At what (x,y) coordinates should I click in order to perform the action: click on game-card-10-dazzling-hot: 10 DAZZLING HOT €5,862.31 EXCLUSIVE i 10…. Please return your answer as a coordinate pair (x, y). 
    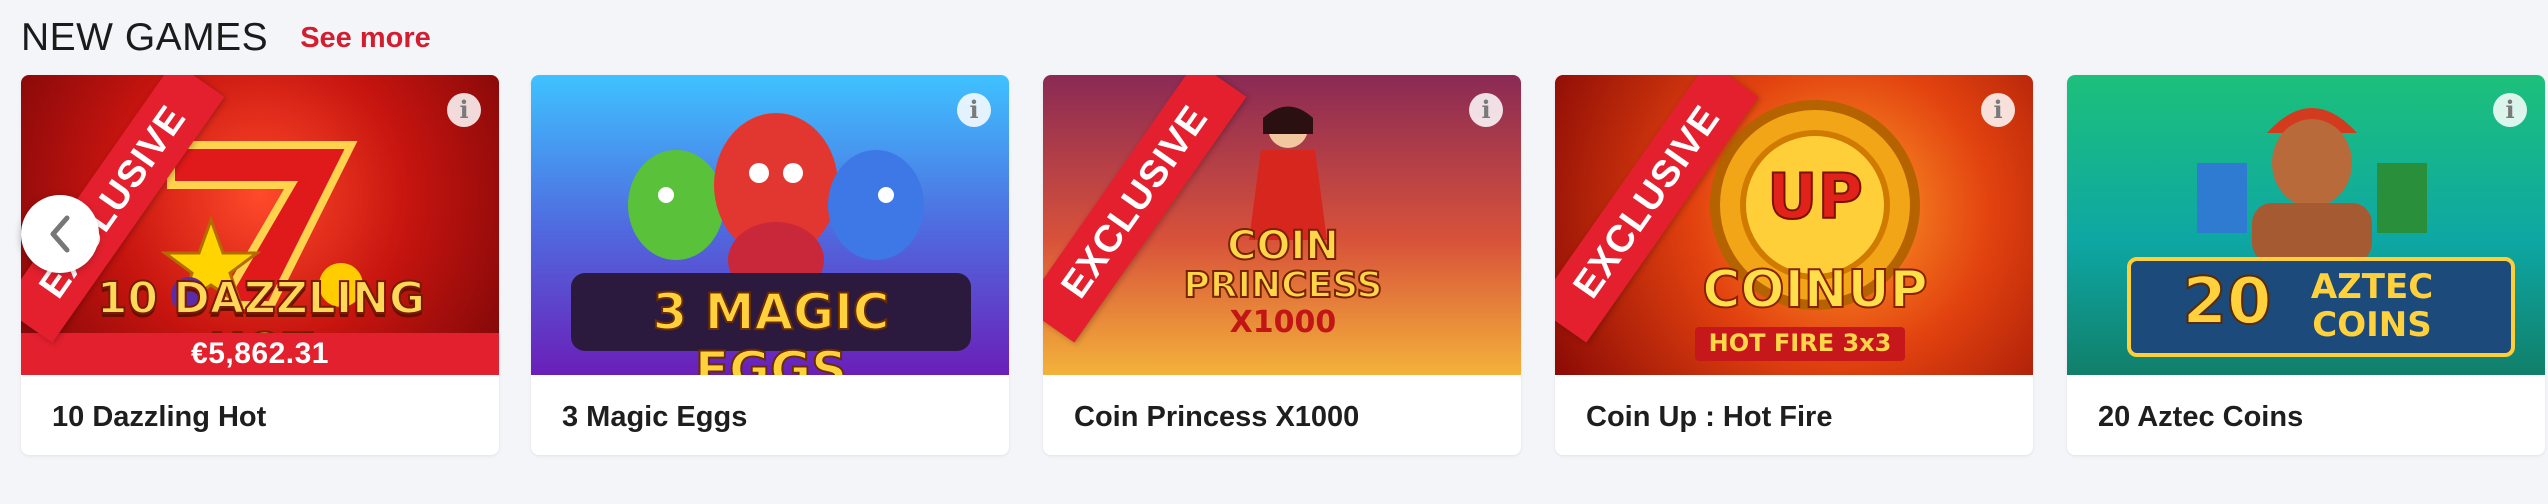
    Looking at the image, I should click on (260, 265).